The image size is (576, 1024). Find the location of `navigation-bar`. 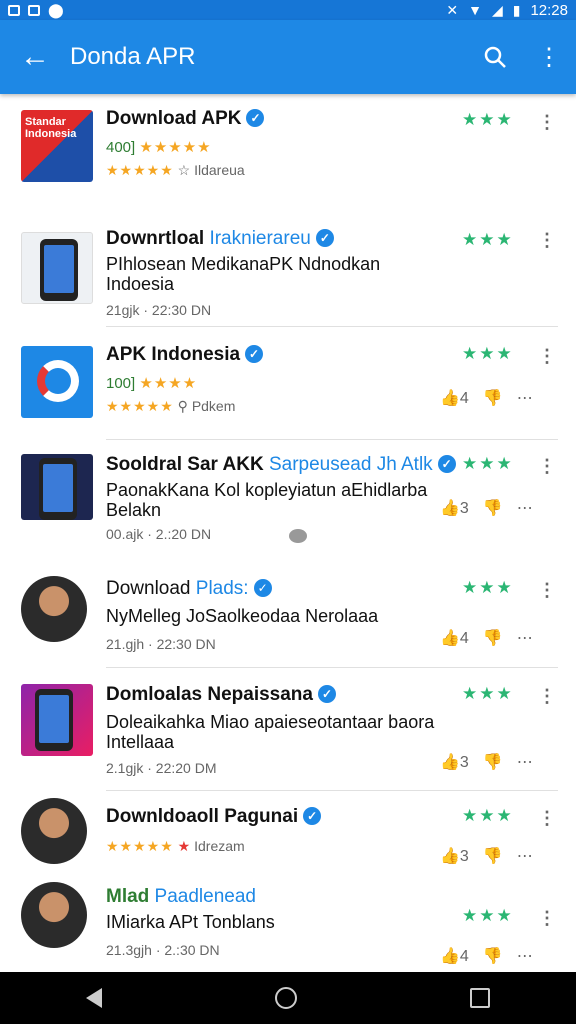

navigation-bar is located at coordinates (288, 998).